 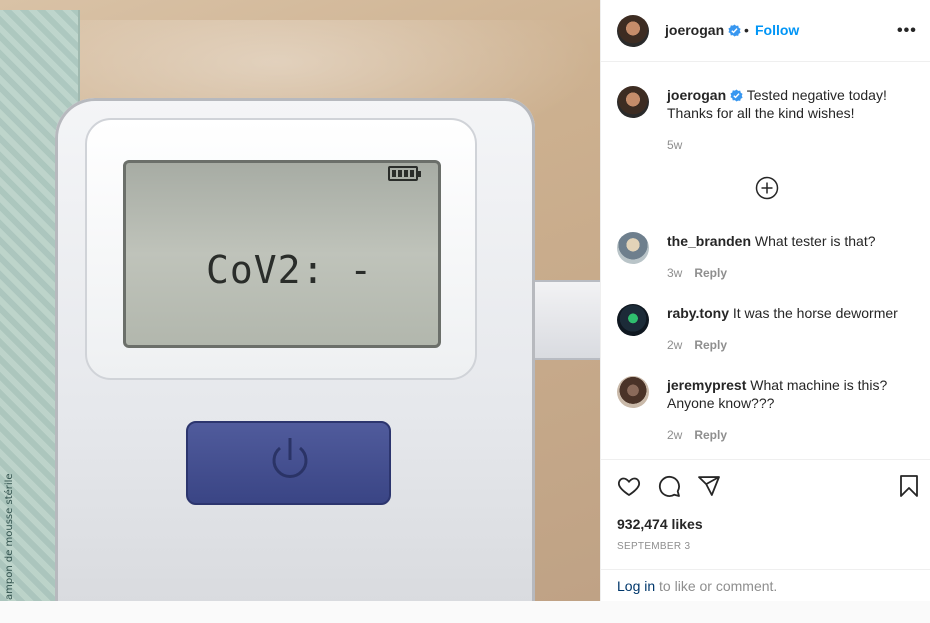 What do you see at coordinates (777, 30) in the screenshot?
I see `follow-button: Follow` at bounding box center [777, 30].